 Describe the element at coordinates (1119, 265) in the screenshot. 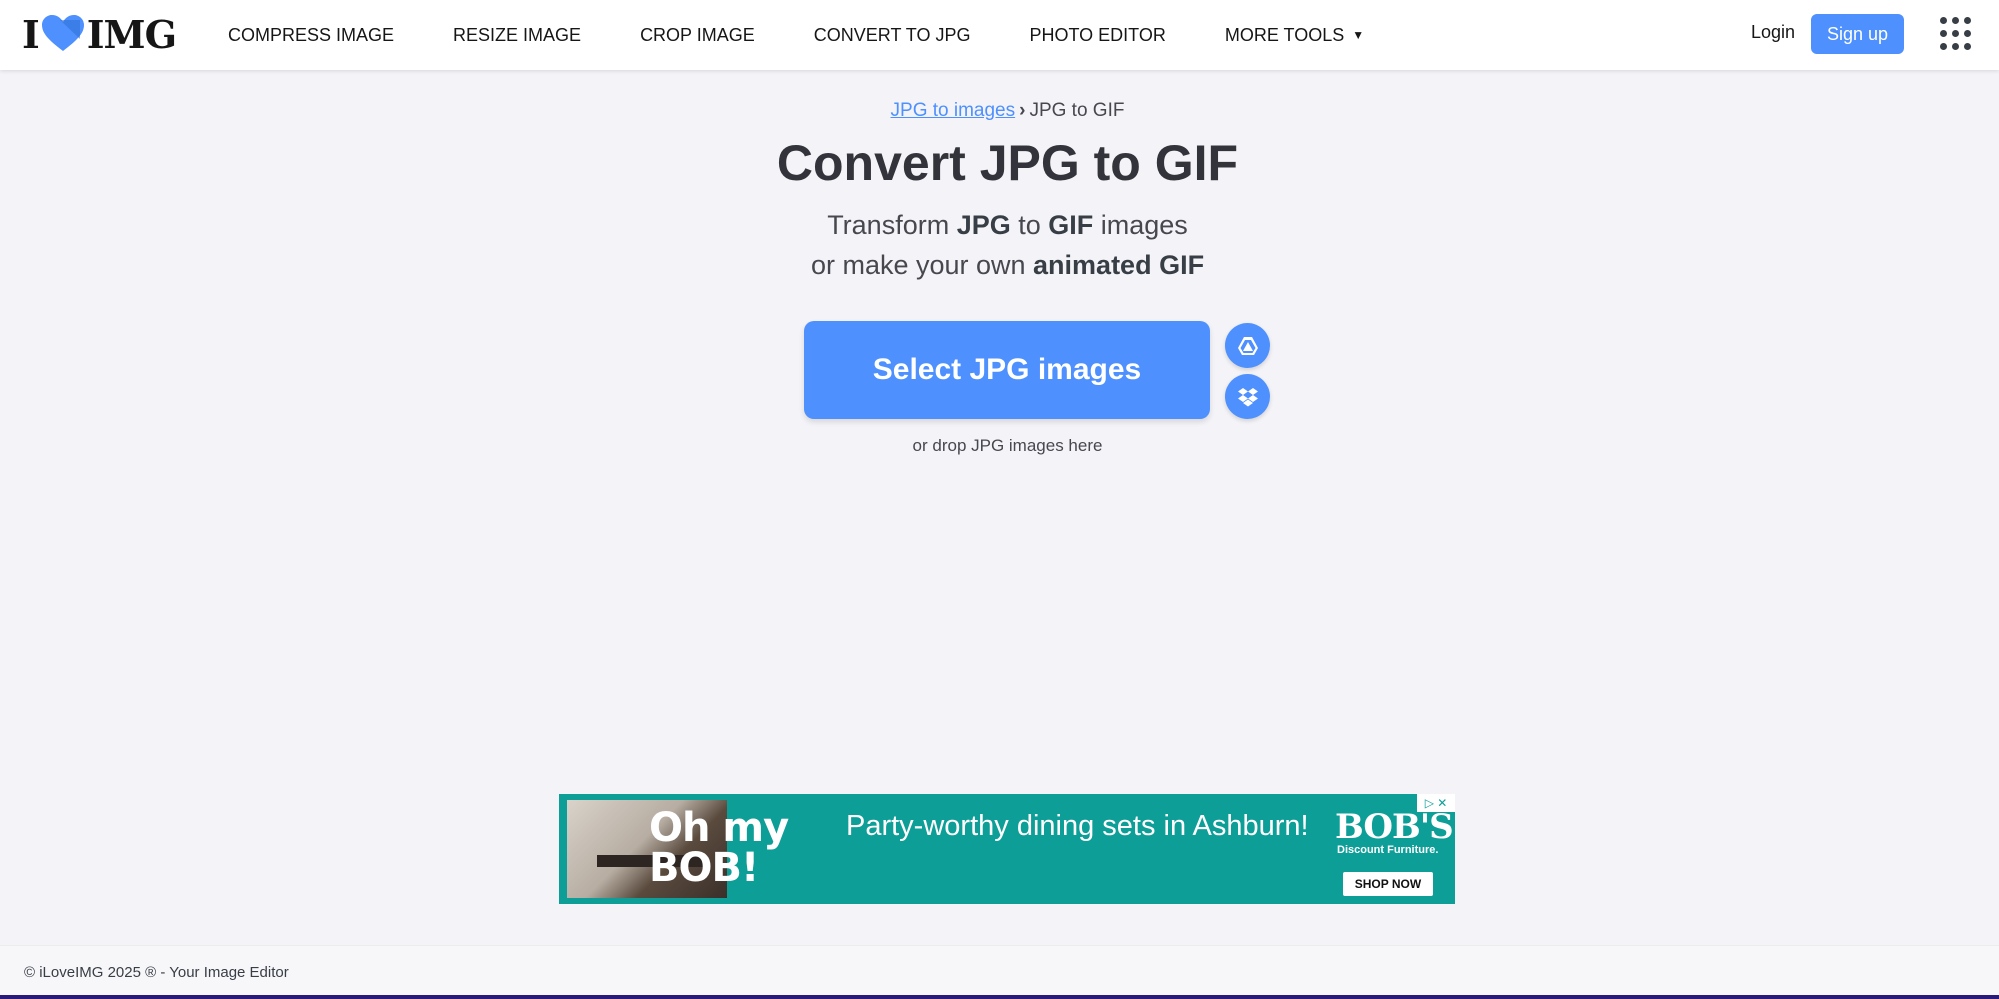

I see `subtitle-bold: animated GIF` at that location.